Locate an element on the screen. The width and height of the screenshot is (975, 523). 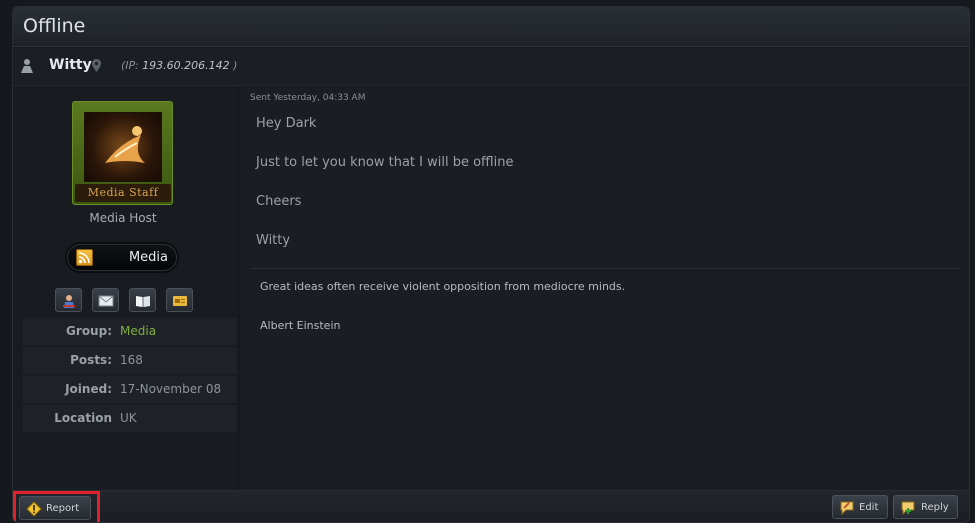
stat-group: Group: Media is located at coordinates (130, 331).